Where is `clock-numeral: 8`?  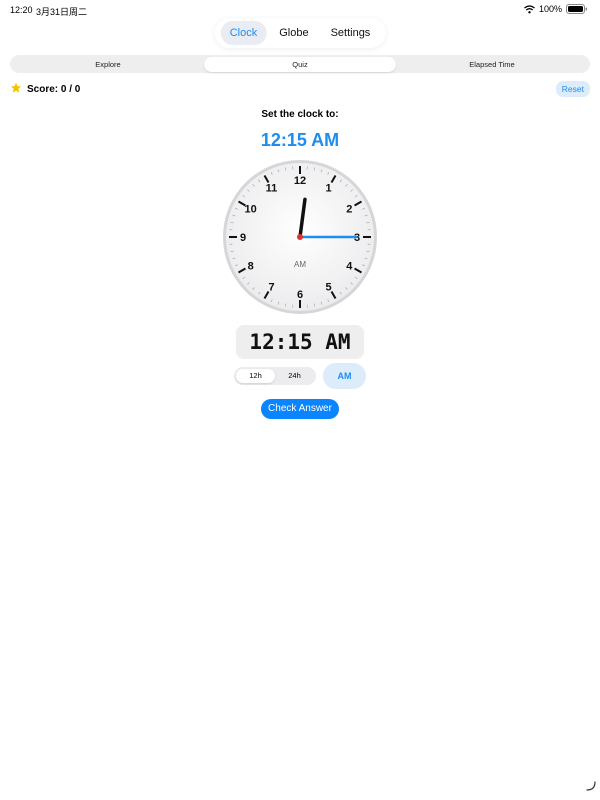
clock-numeral: 8 is located at coordinates (251, 267).